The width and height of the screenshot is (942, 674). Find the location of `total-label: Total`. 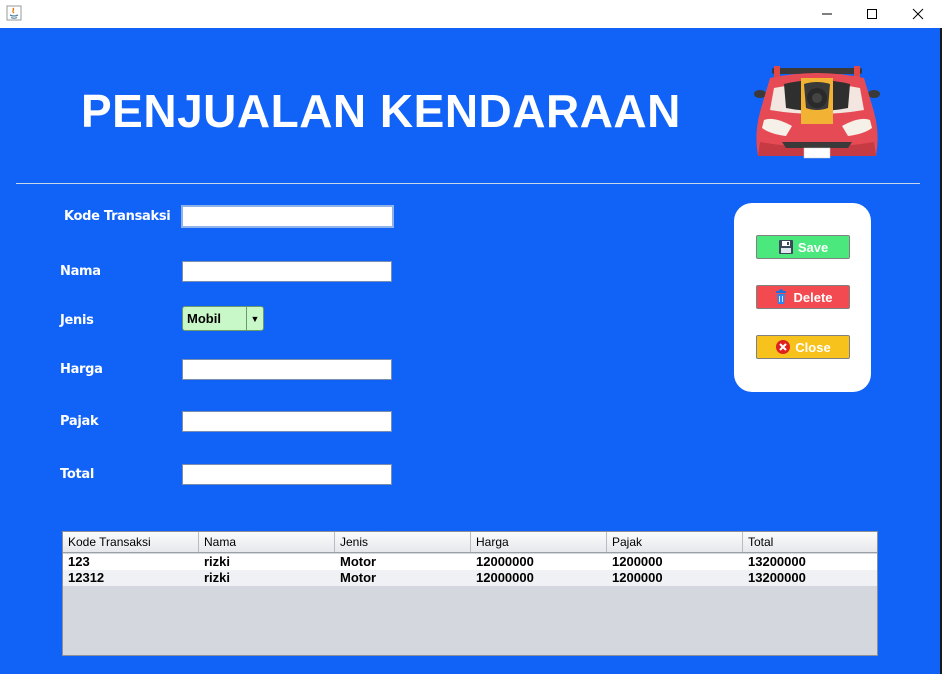

total-label: Total is located at coordinates (77, 474).